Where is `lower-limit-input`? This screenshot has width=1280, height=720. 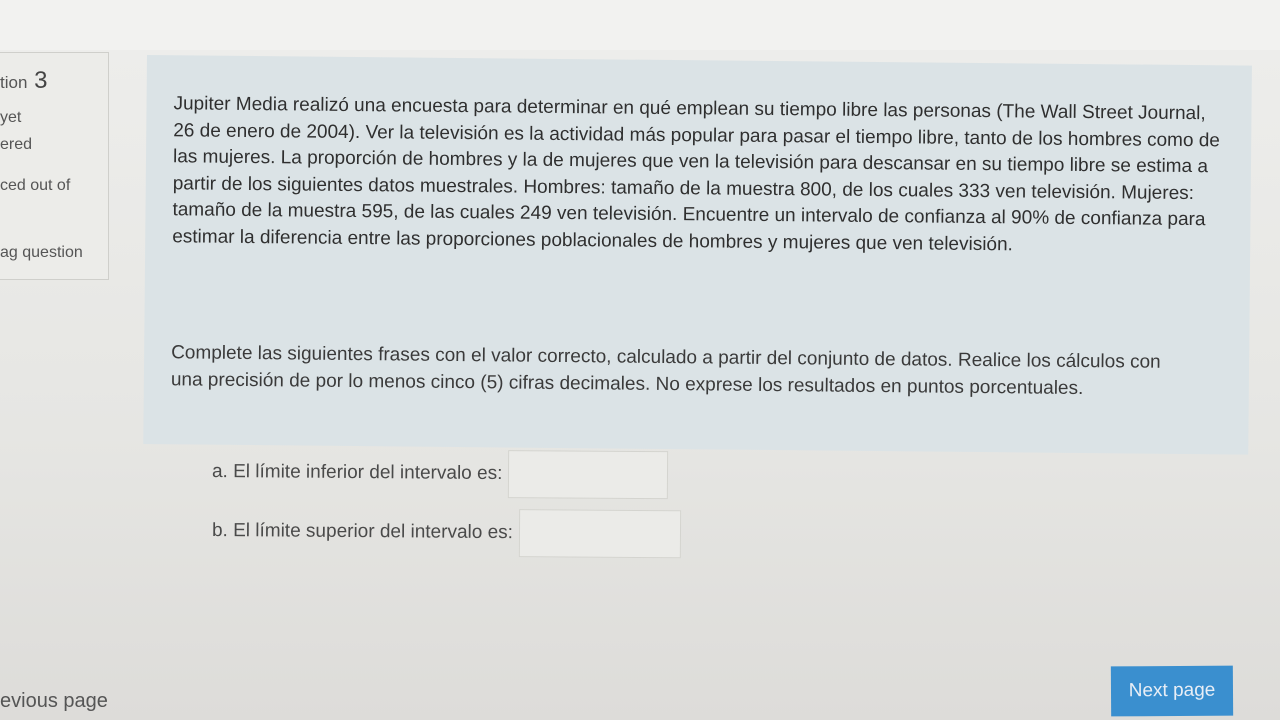 lower-limit-input is located at coordinates (588, 475).